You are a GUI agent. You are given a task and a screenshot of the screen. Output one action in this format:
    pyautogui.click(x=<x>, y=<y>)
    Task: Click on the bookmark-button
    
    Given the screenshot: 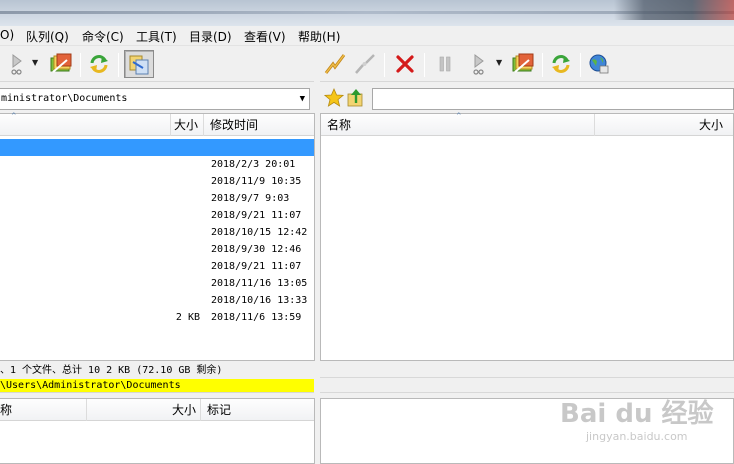 What is the action you would take?
    pyautogui.click(x=334, y=97)
    